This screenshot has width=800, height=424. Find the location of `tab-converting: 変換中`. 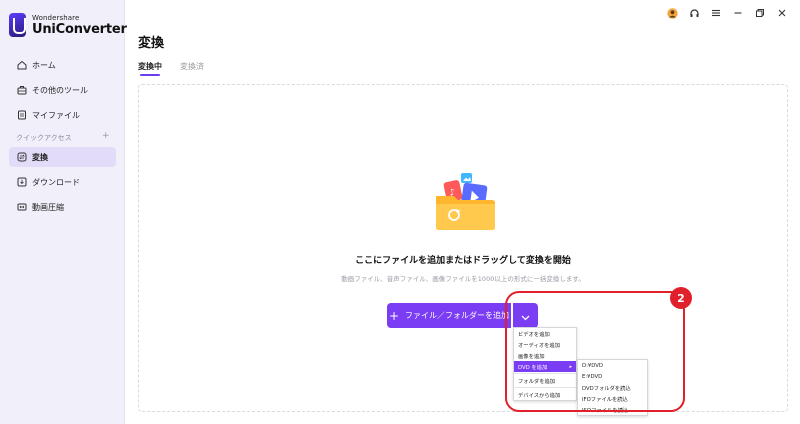

tab-converting: 変換中 is located at coordinates (150, 68).